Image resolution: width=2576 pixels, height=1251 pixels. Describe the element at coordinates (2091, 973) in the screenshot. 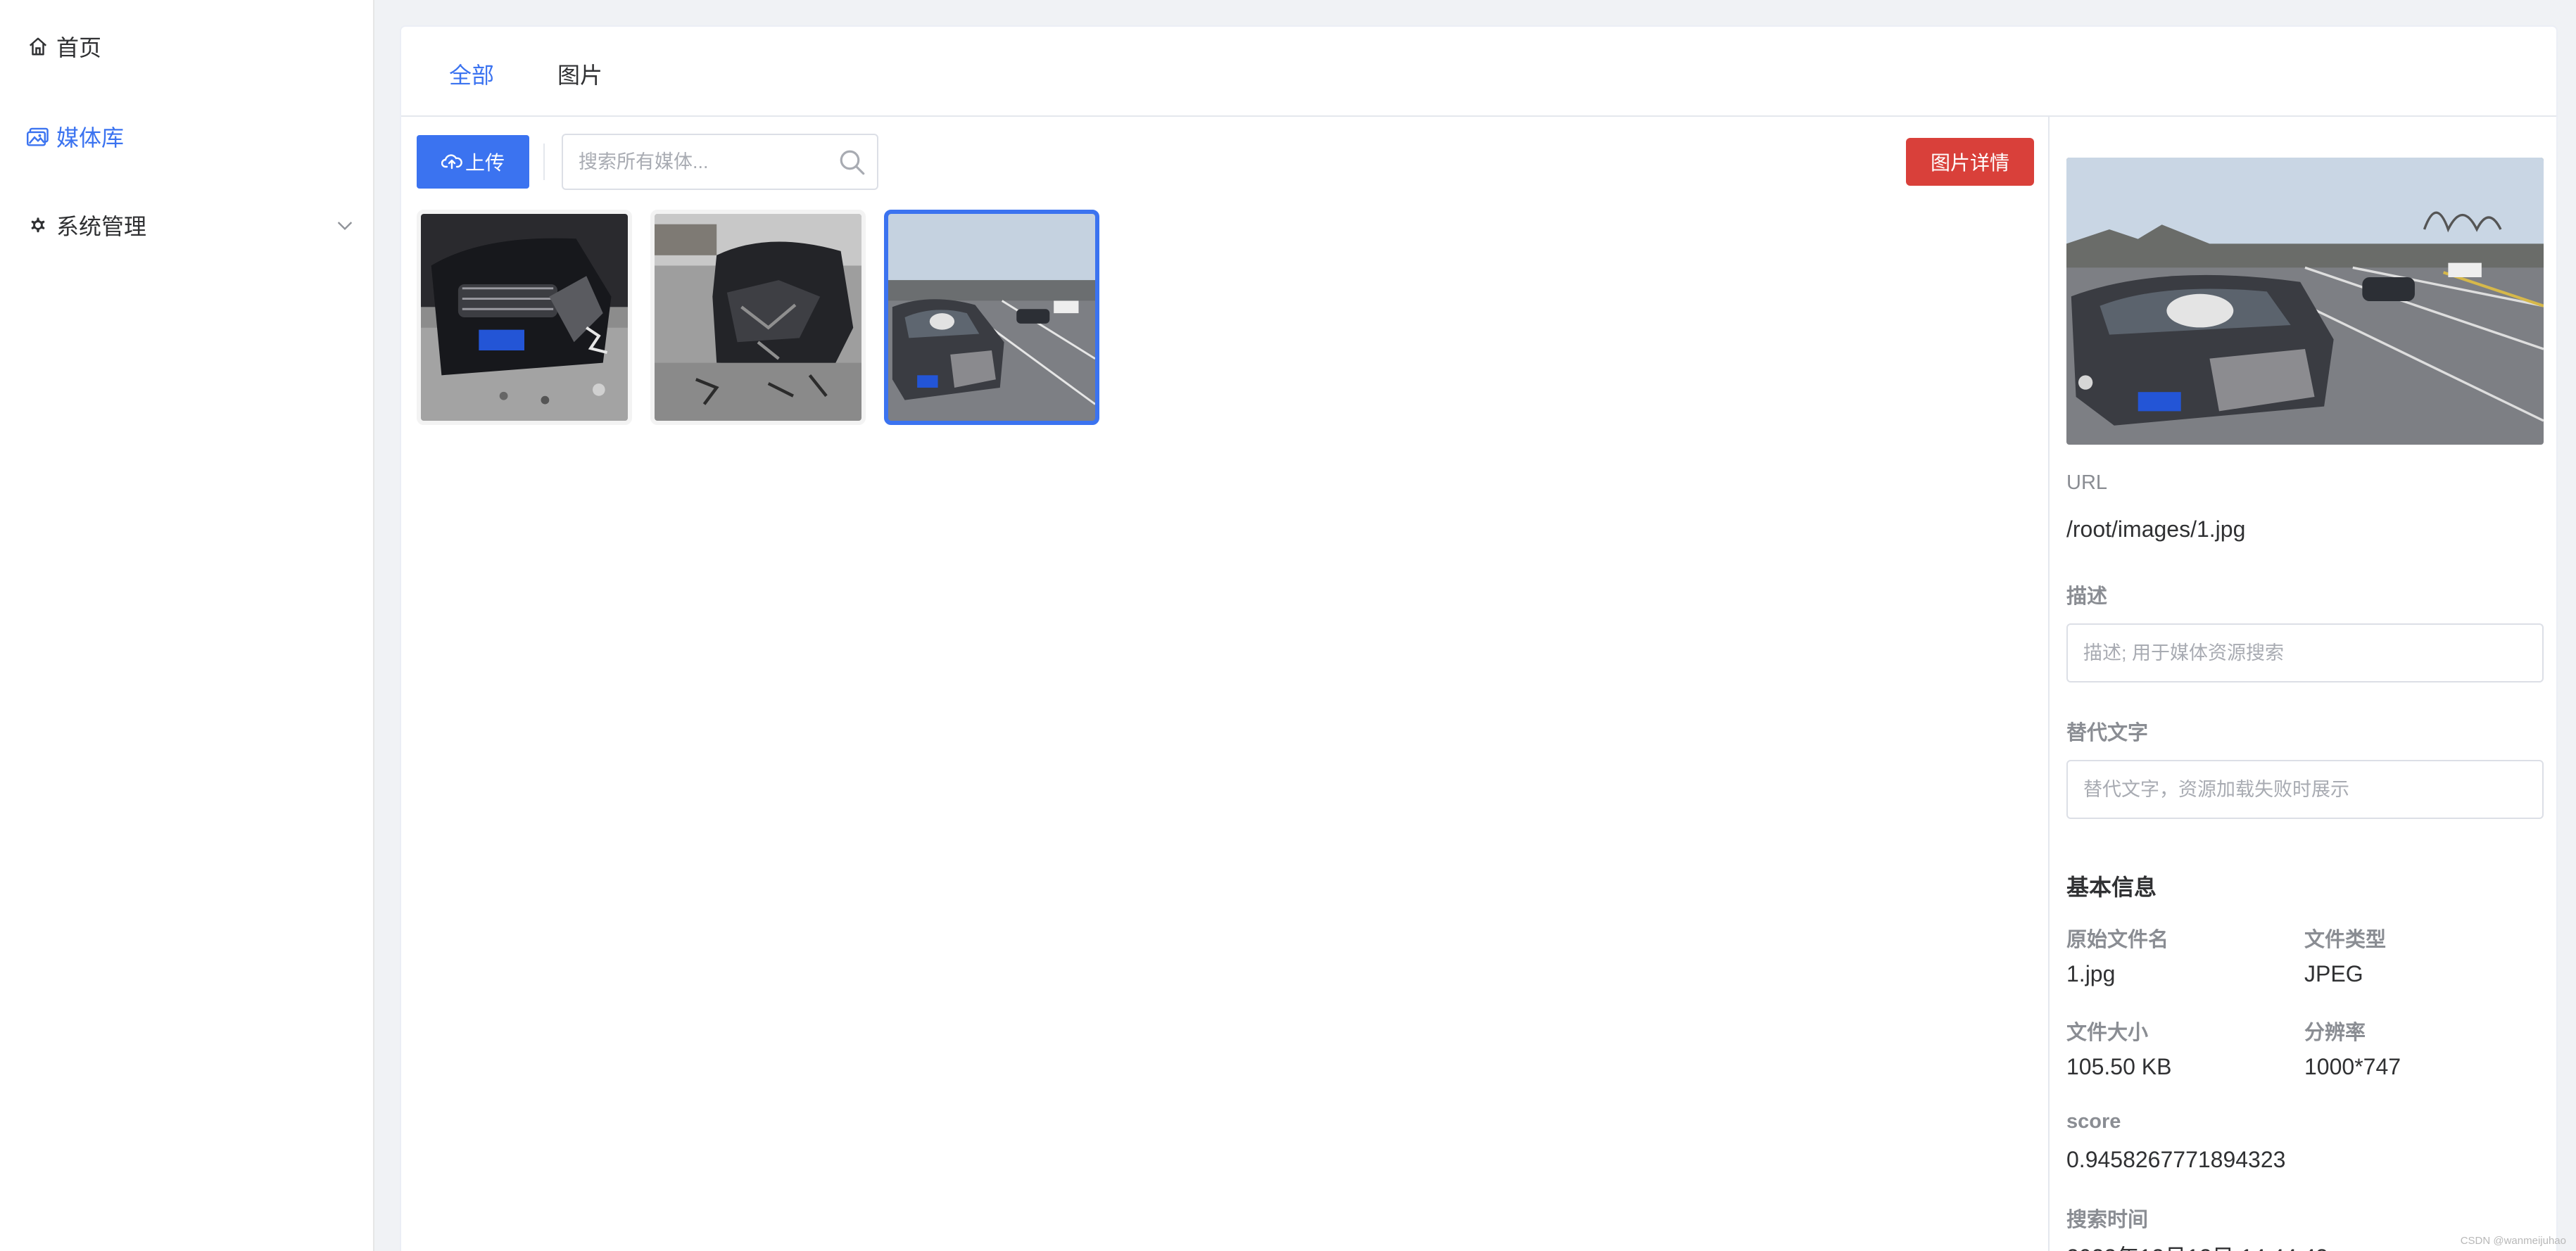

I see `filename-value: 1.jpg` at that location.